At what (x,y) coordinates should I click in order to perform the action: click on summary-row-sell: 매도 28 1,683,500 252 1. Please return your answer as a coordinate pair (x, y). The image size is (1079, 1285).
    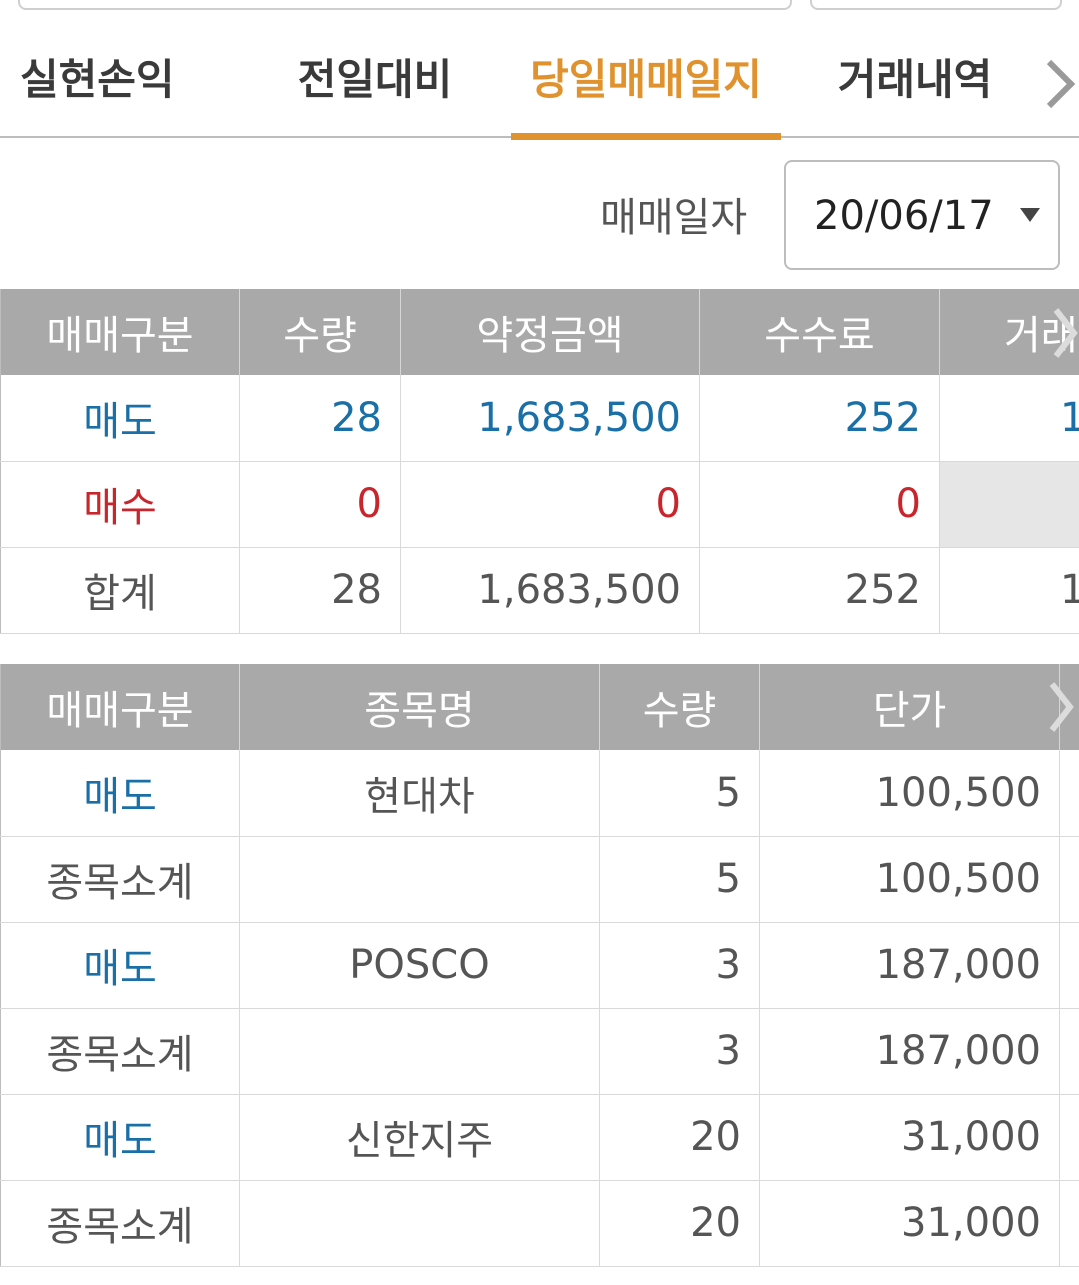
    Looking at the image, I should click on (539, 418).